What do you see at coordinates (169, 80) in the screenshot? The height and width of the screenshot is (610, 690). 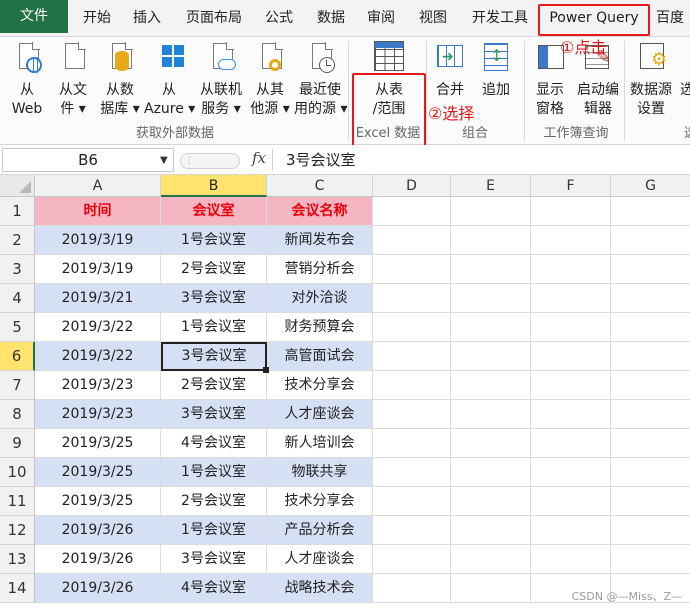 I see `from-azure-button: 从 Azure ▾` at bounding box center [169, 80].